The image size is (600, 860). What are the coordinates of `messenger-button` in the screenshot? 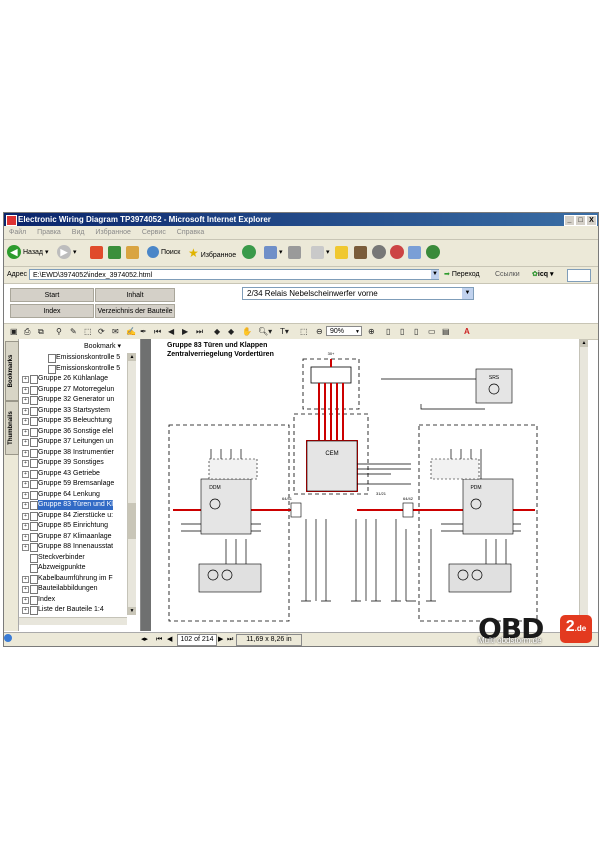 It's located at (341, 253).